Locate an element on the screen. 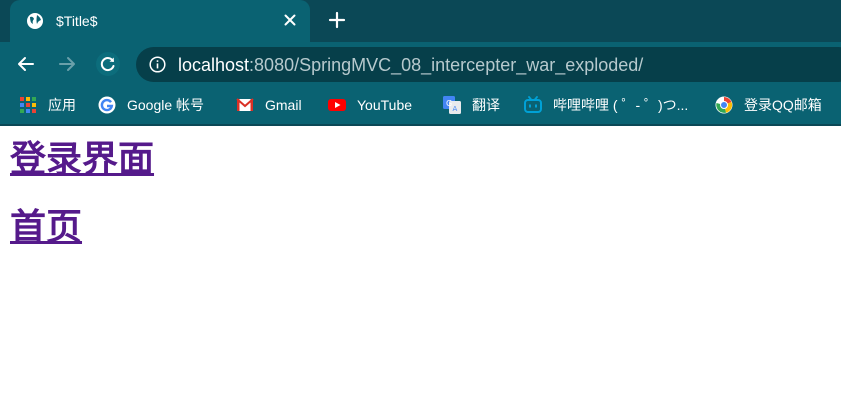  tab-title: $Title$ is located at coordinates (77, 21).